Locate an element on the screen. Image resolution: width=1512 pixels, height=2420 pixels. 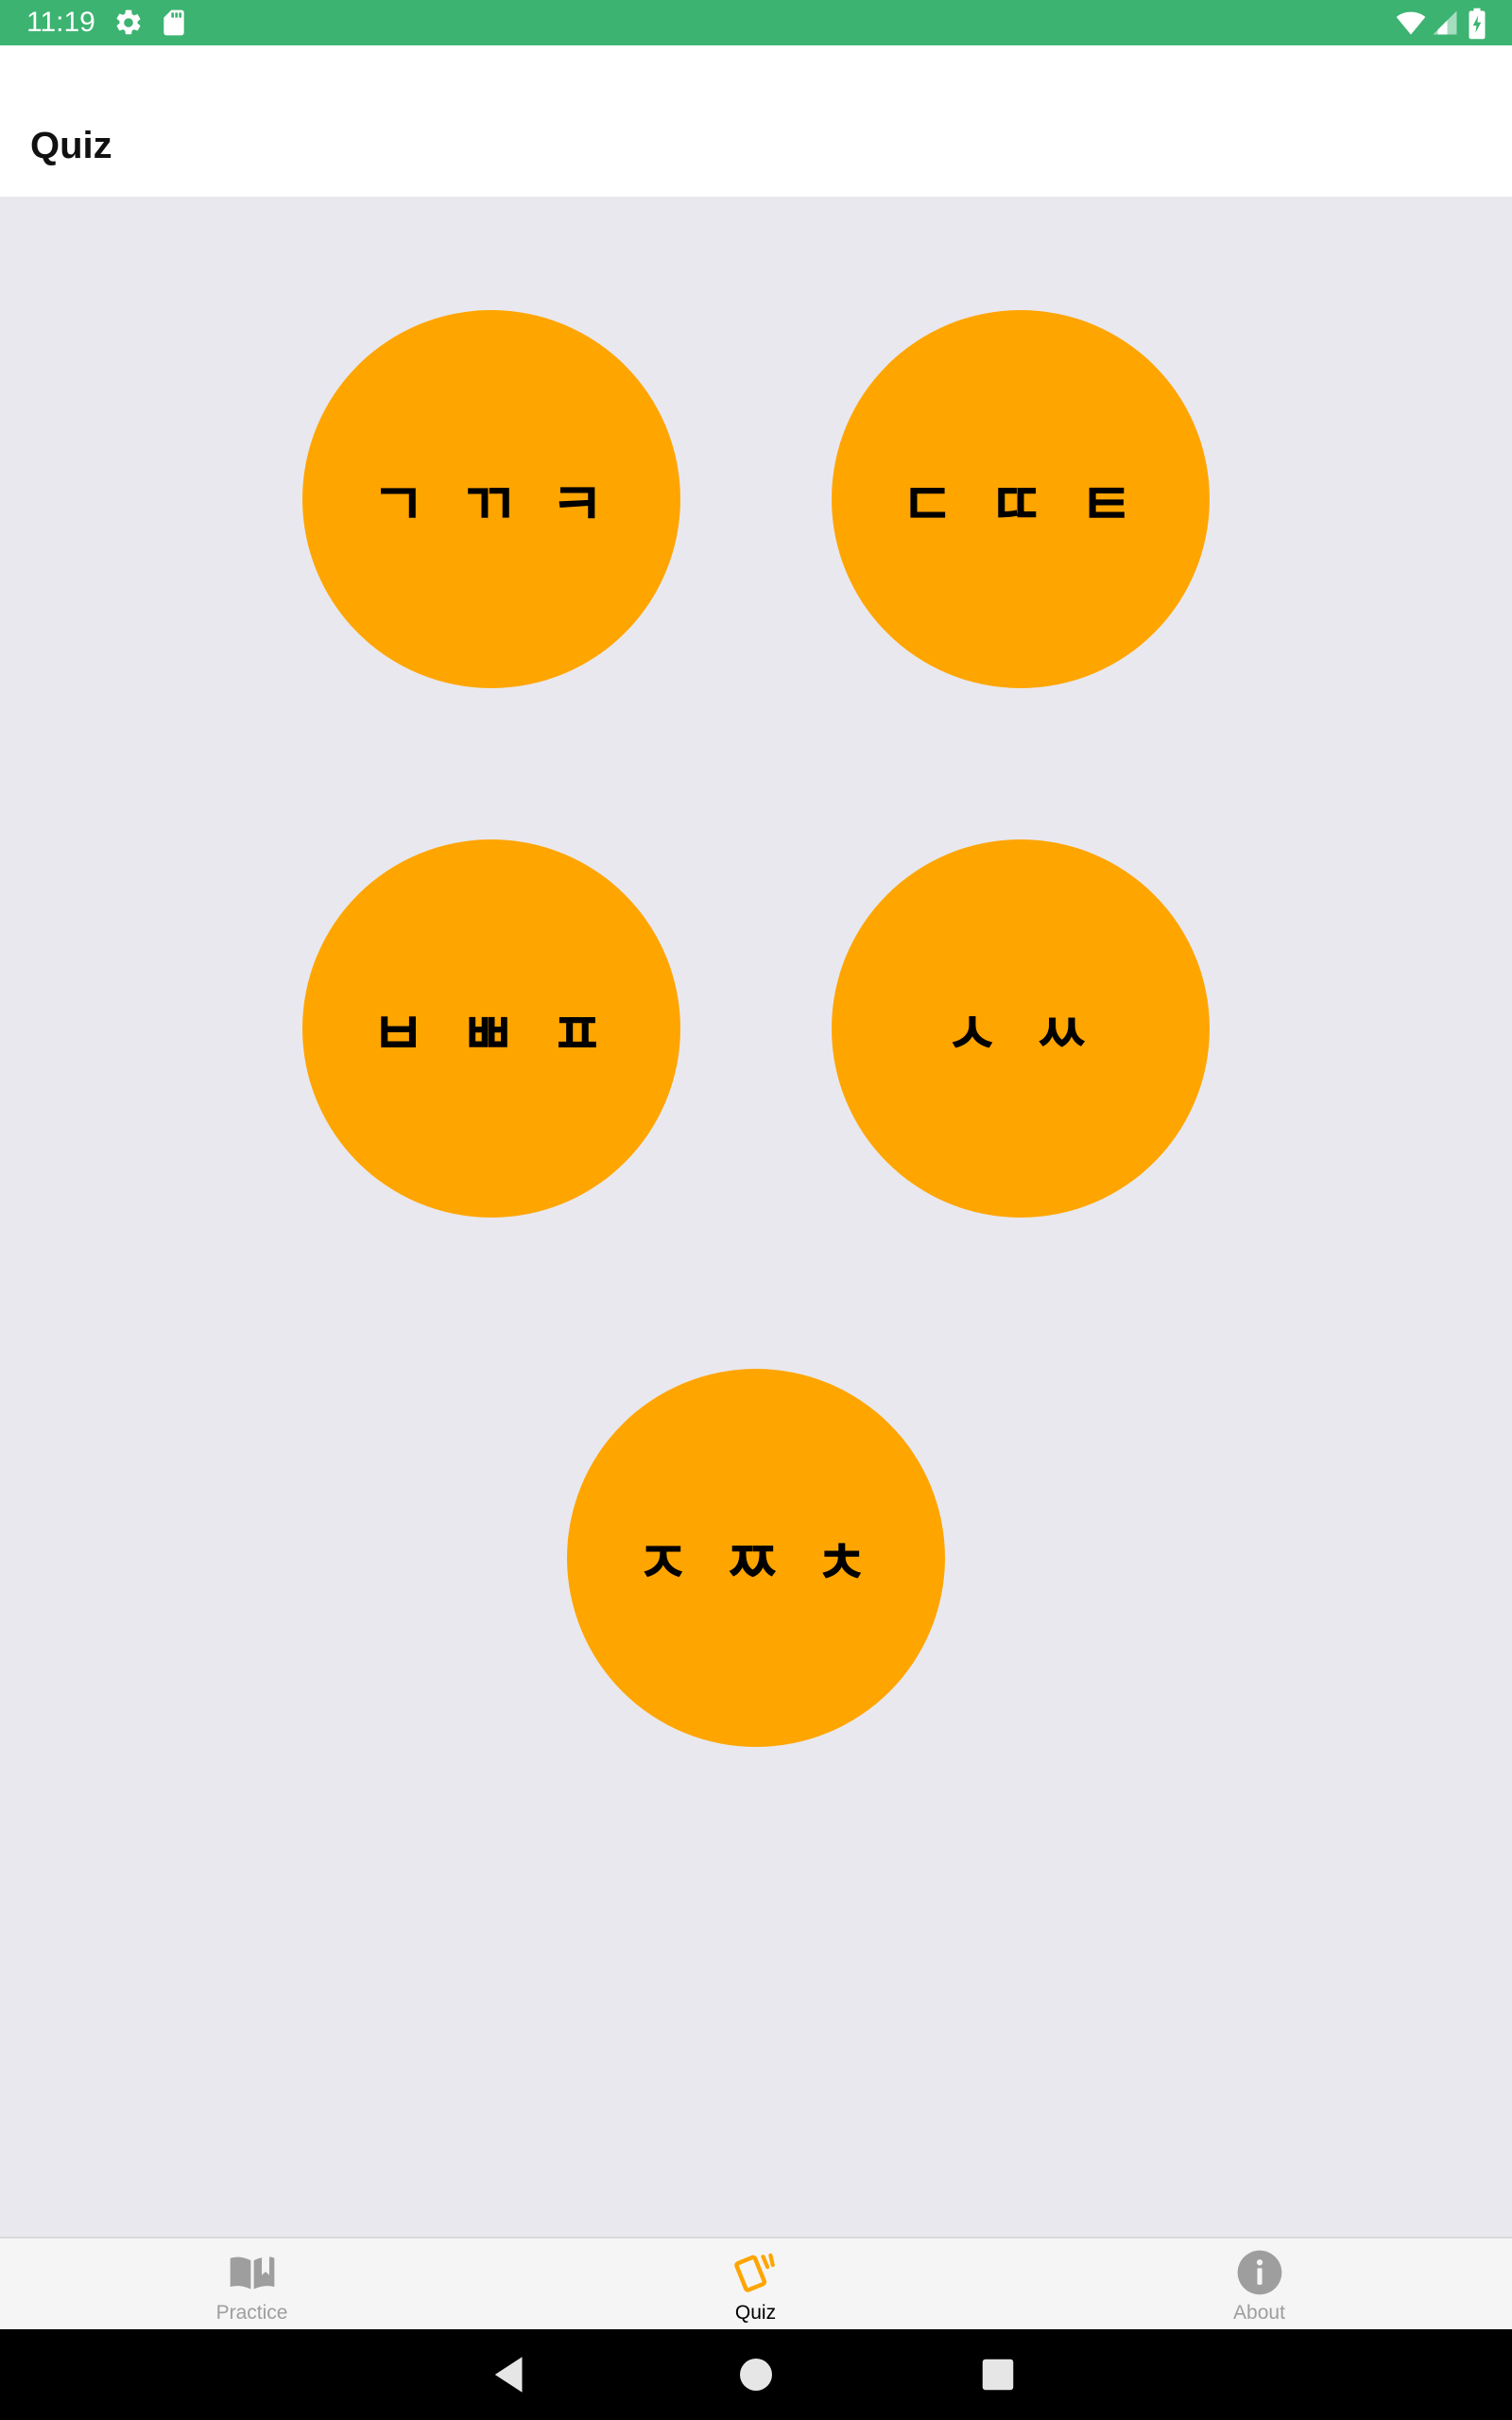
quiz-group-label: ㅂ ㅃ ㅍ is located at coordinates (491, 1033).